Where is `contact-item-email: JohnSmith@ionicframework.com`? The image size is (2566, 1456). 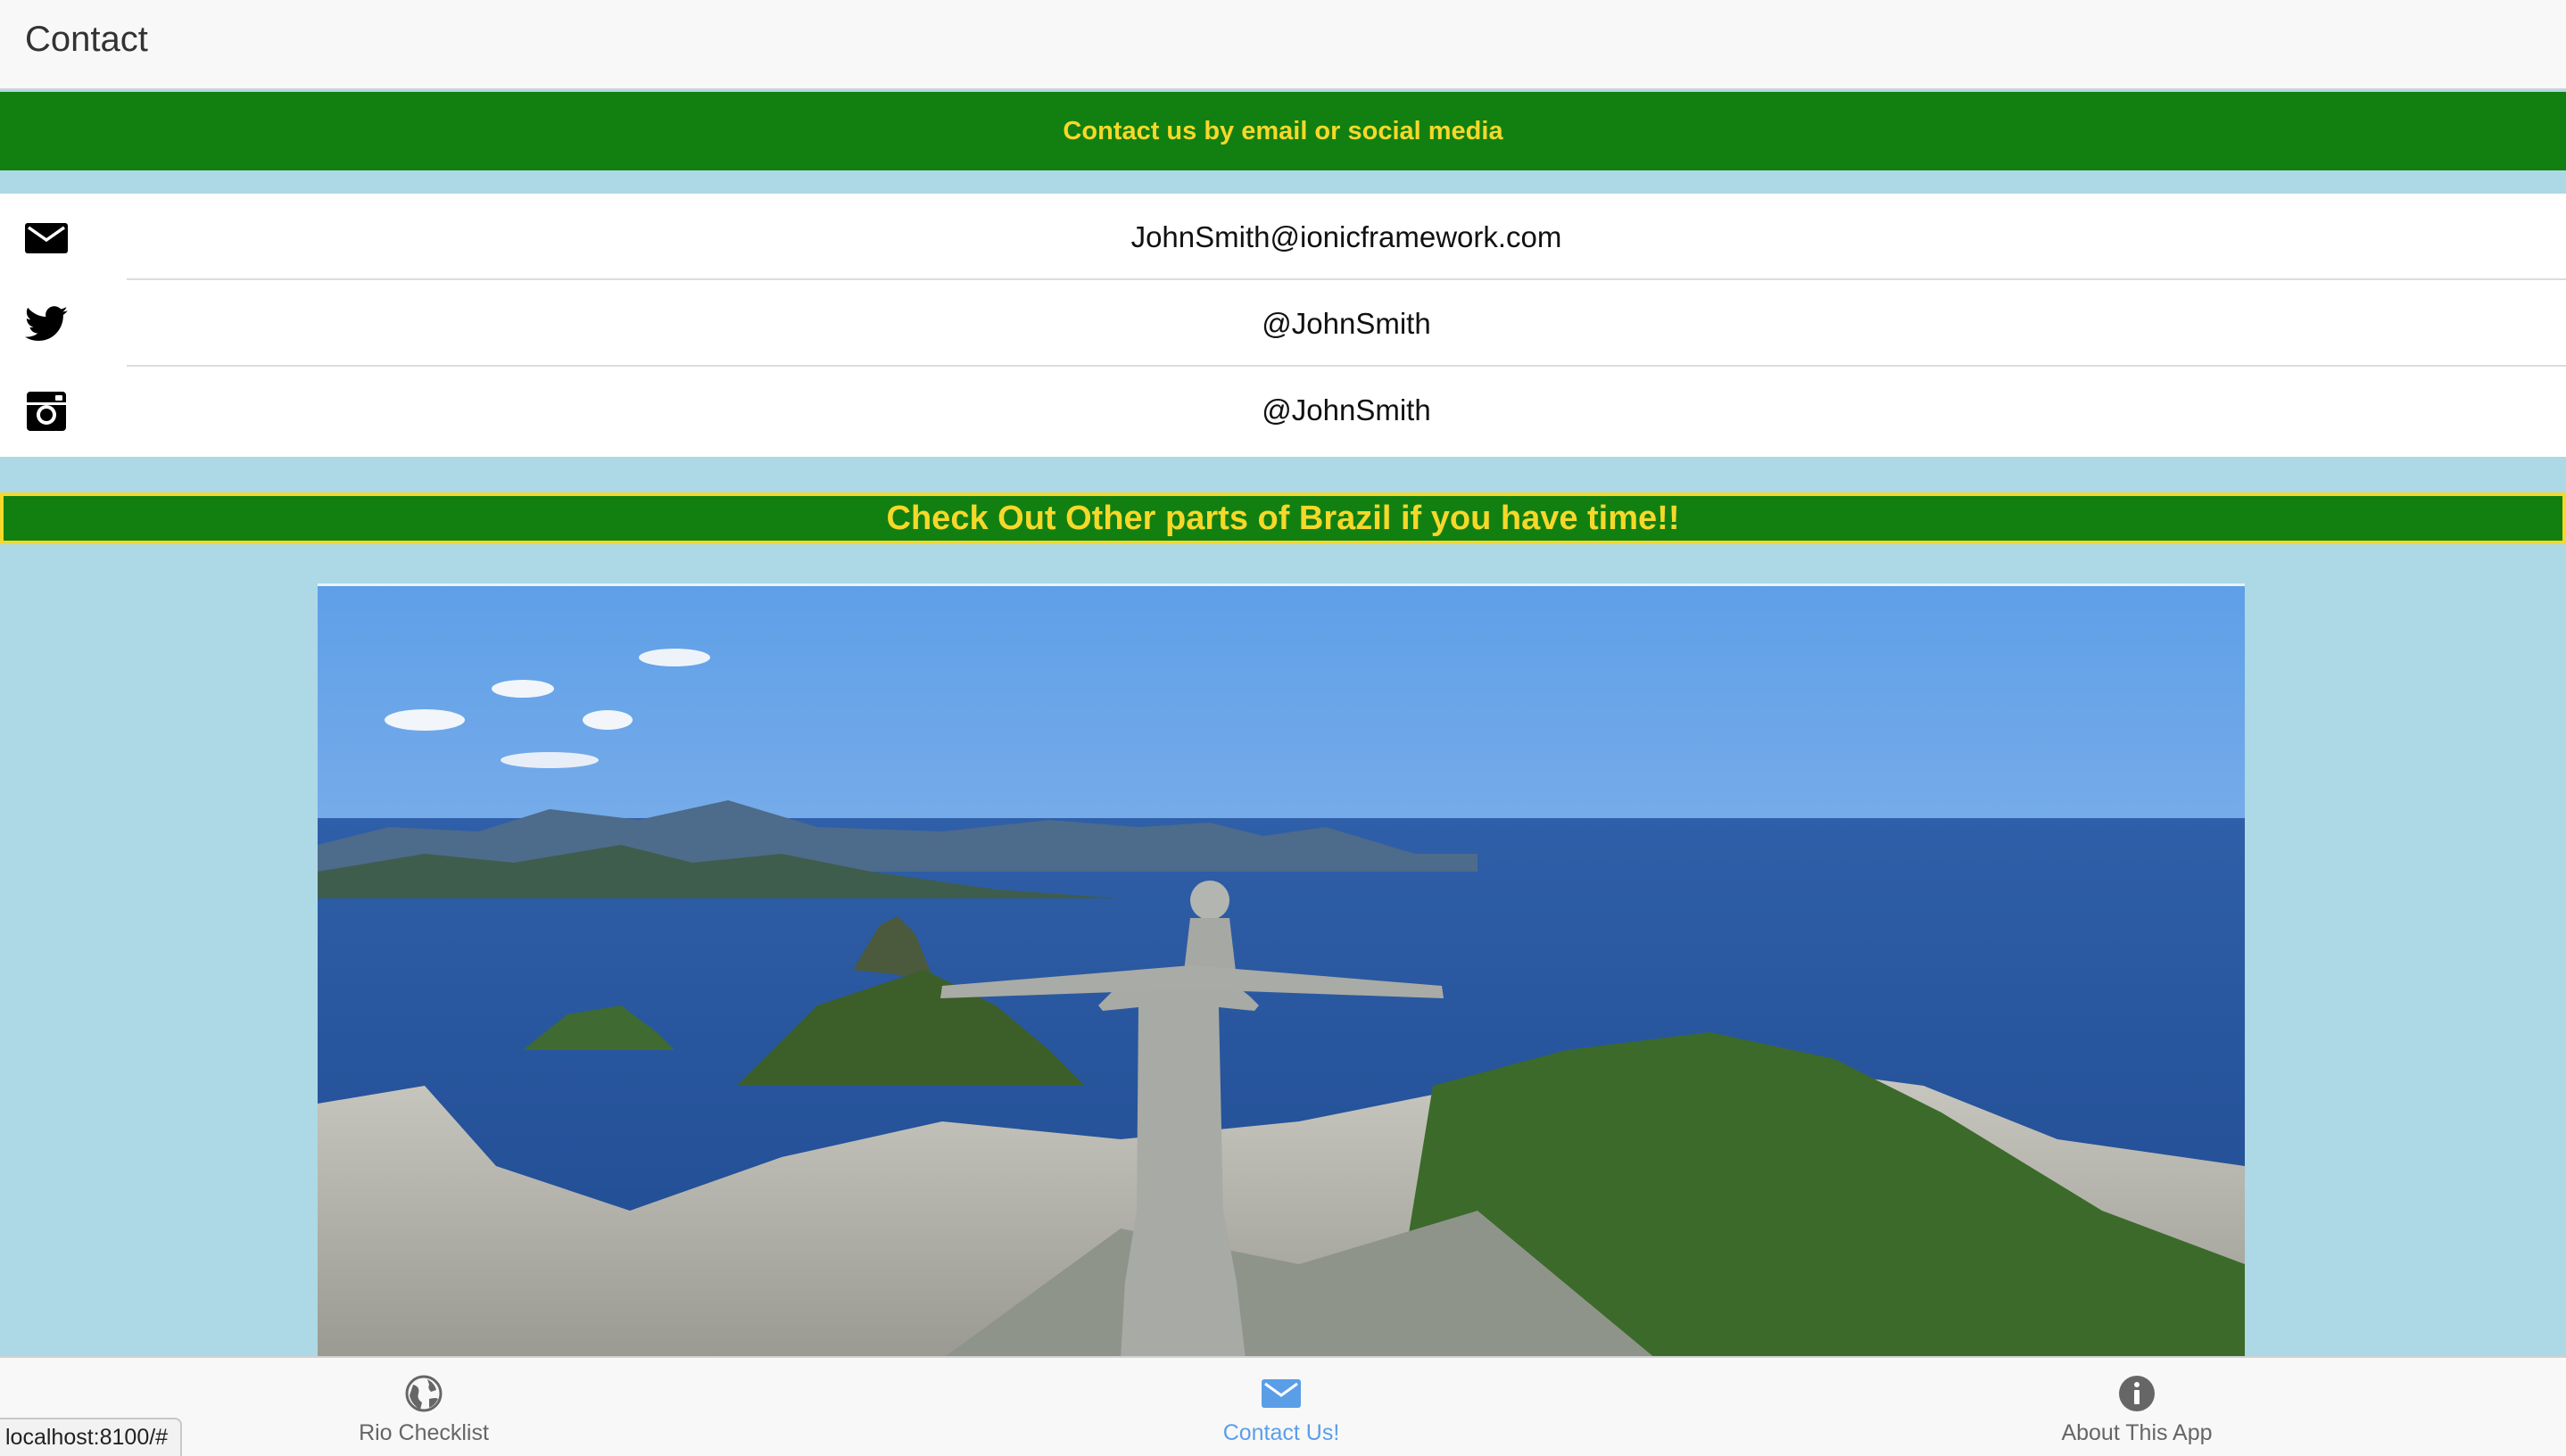
contact-item-email: JohnSmith@ionicframework.com is located at coordinates (1283, 237).